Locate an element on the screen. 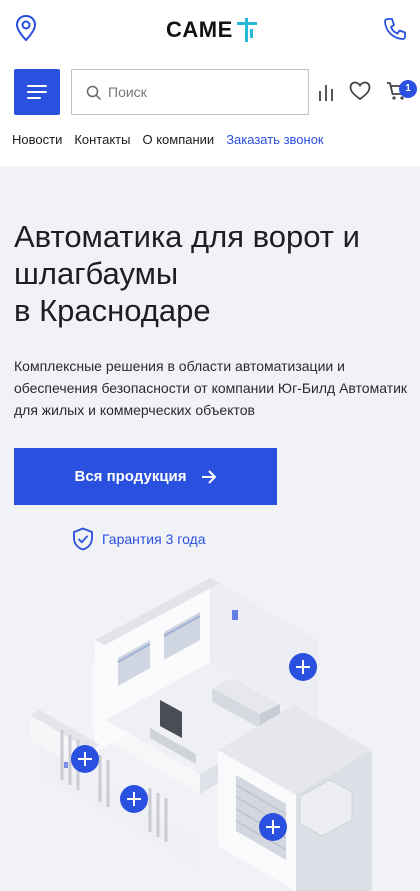  hotspot-plus-garage is located at coordinates (273, 827).